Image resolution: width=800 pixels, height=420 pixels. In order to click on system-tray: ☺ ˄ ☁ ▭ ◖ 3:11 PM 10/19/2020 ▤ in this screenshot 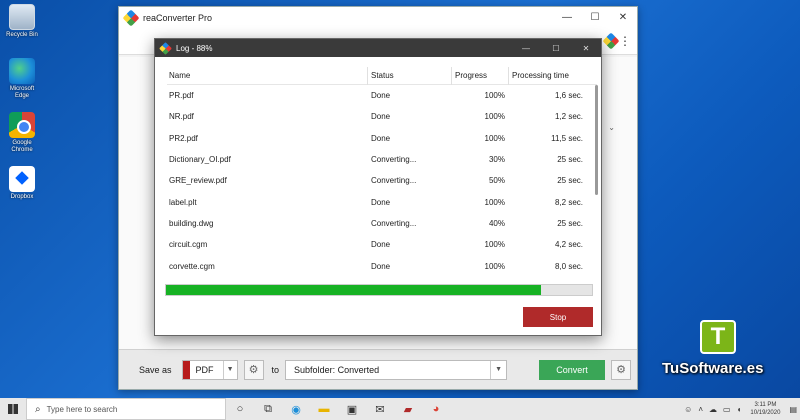, I will do `click(740, 409)`.